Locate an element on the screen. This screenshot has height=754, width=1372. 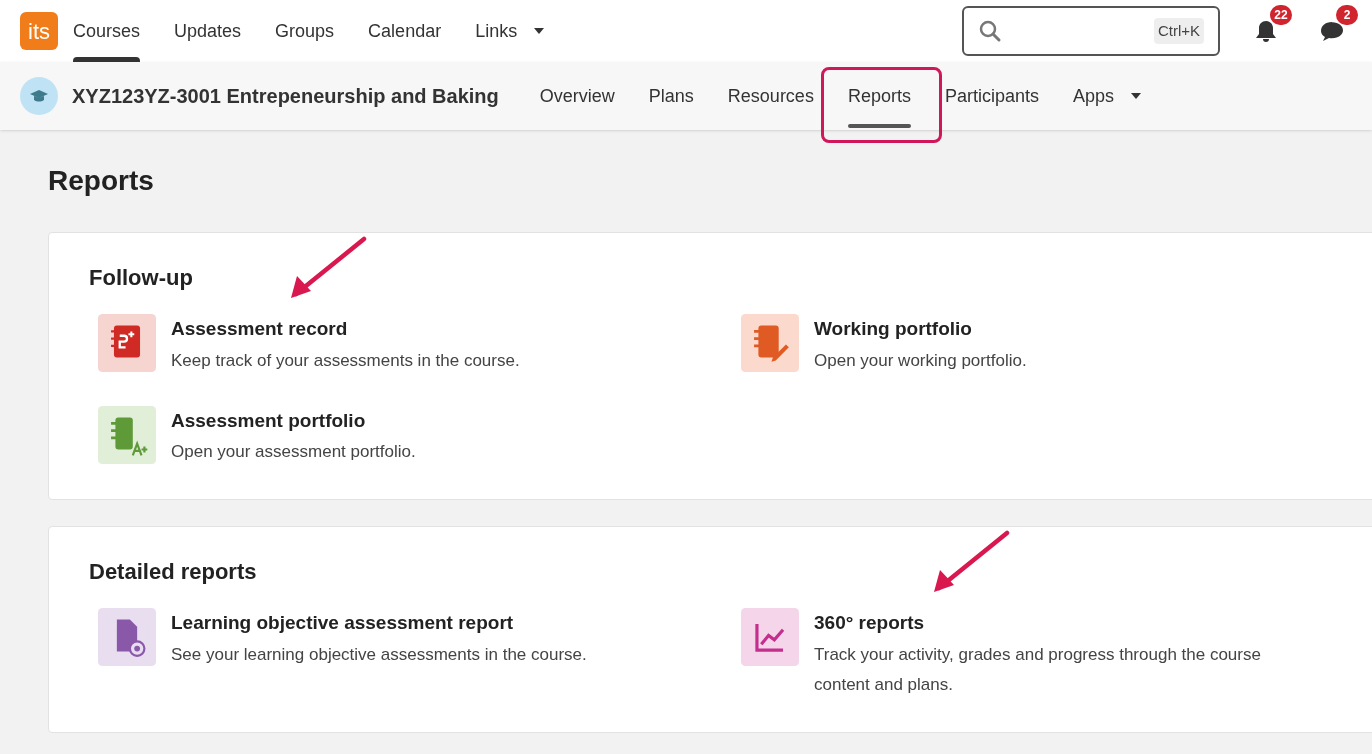
report-link: Assessment record Keep track of your assessments in the course. is located at coordinates (419, 345).